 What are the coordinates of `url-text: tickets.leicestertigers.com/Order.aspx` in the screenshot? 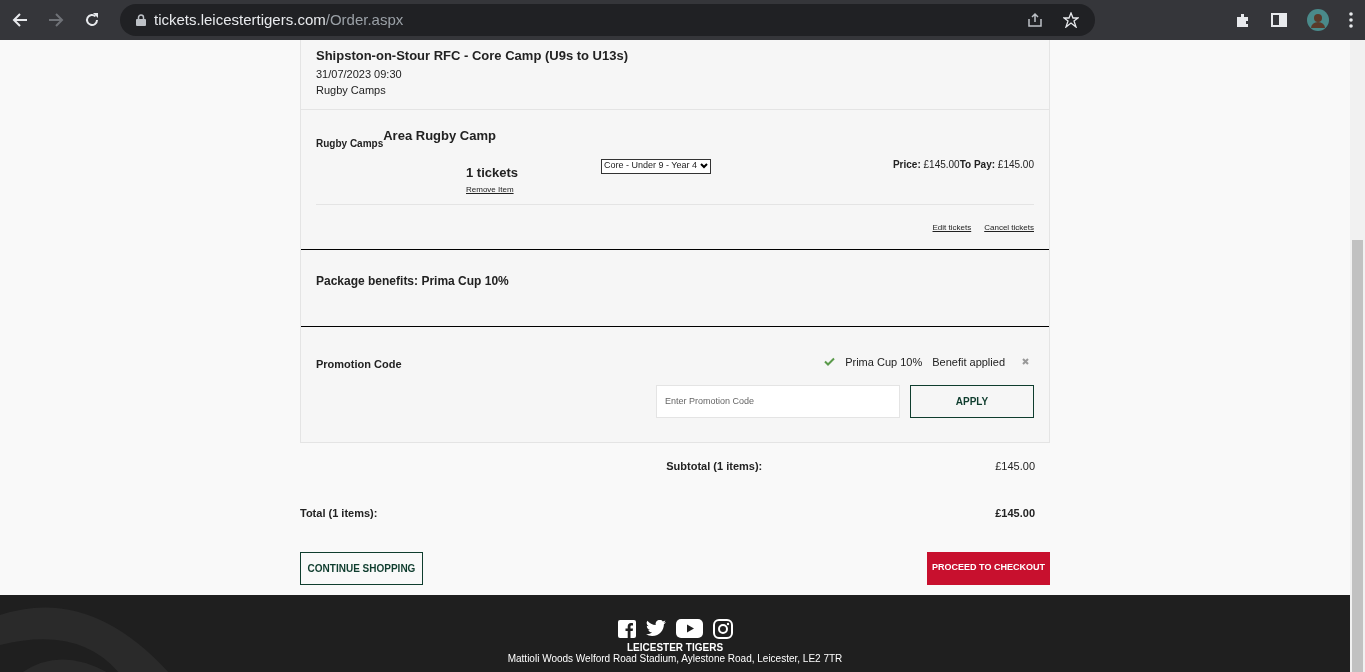 It's located at (279, 19).